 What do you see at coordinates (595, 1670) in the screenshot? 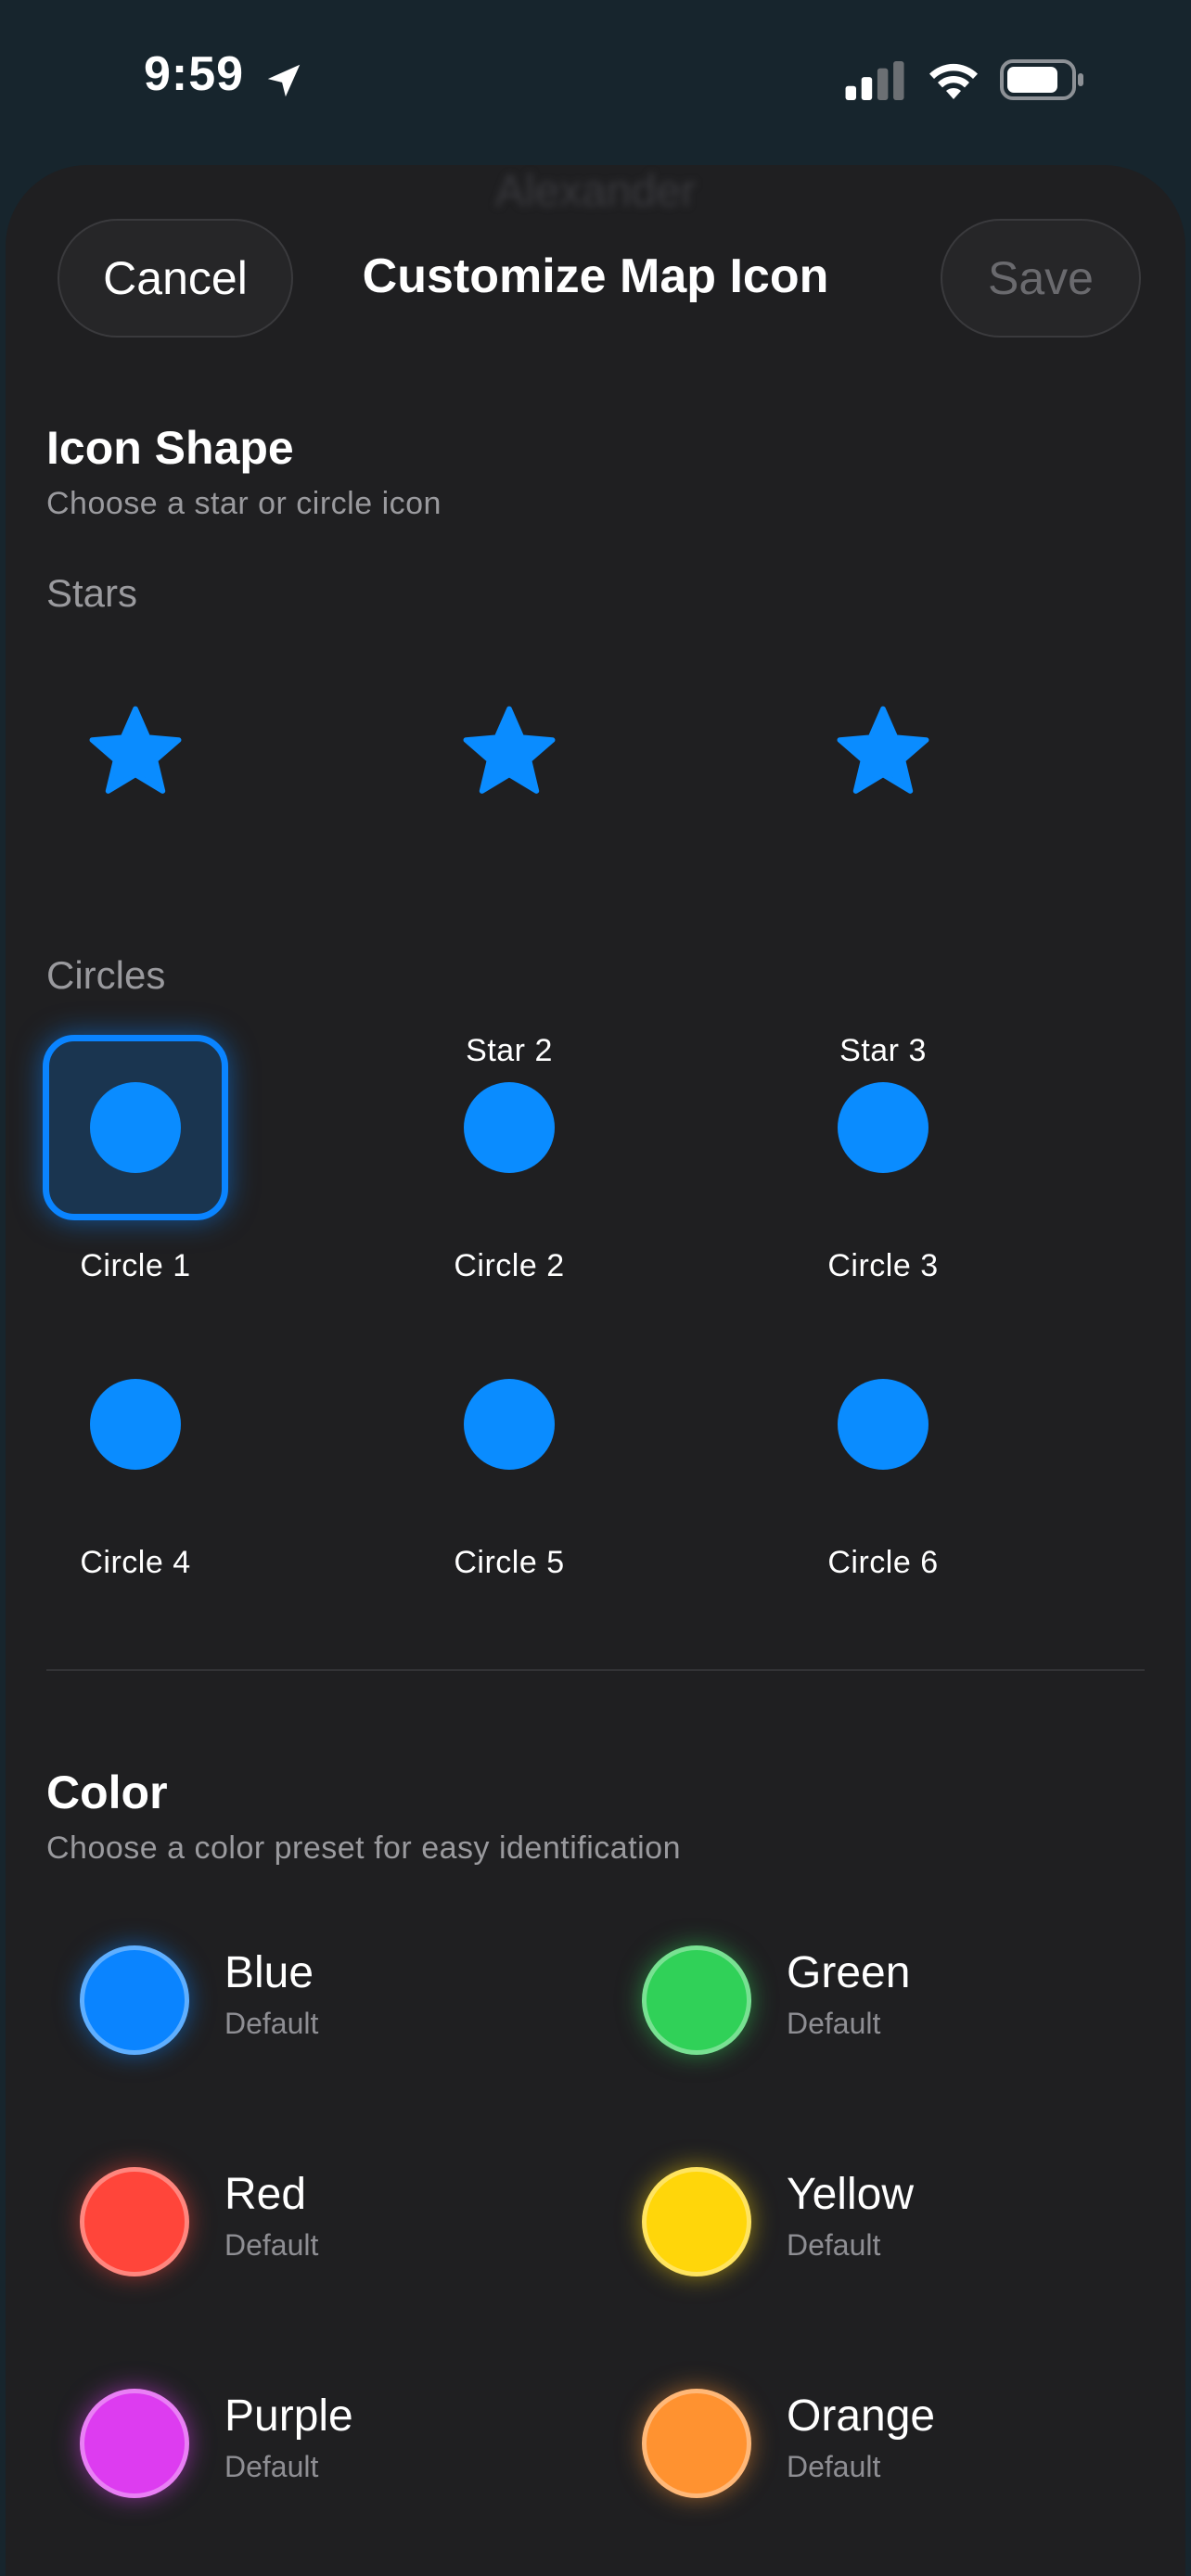
I see `section-divider` at bounding box center [595, 1670].